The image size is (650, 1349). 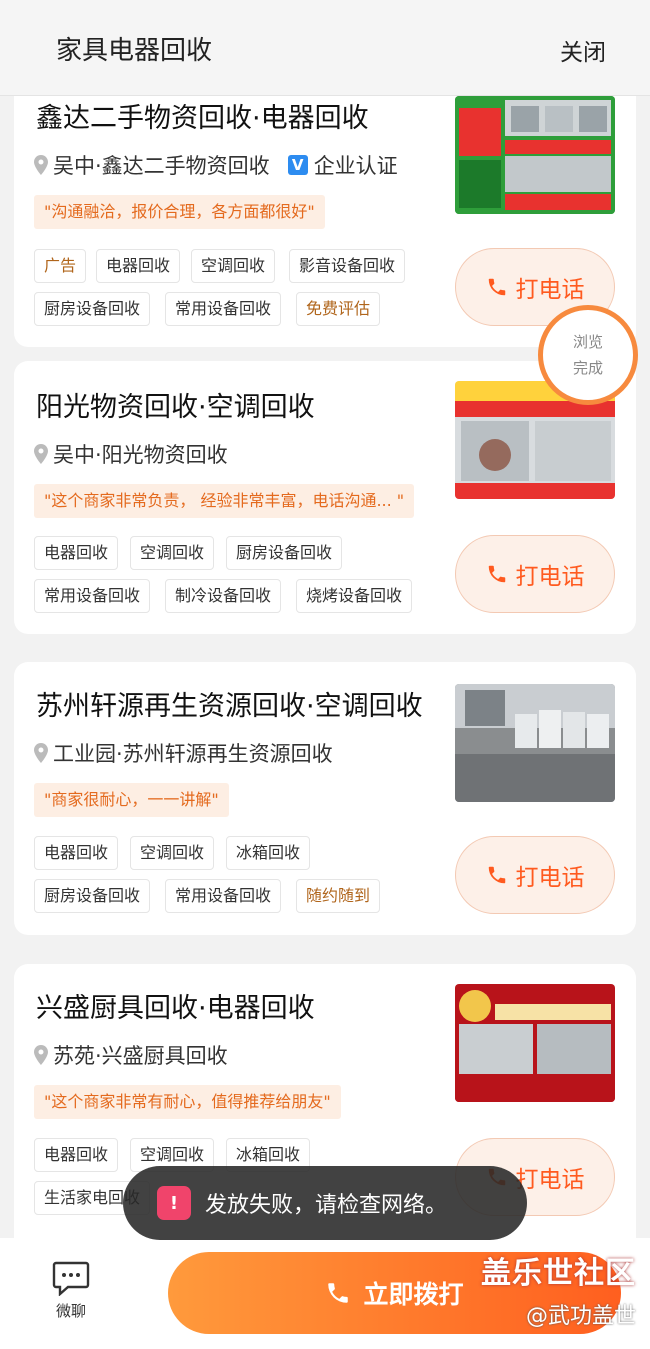 I want to click on location-text: 苏苑·兴盛厨具回收, so click(x=140, y=1056).